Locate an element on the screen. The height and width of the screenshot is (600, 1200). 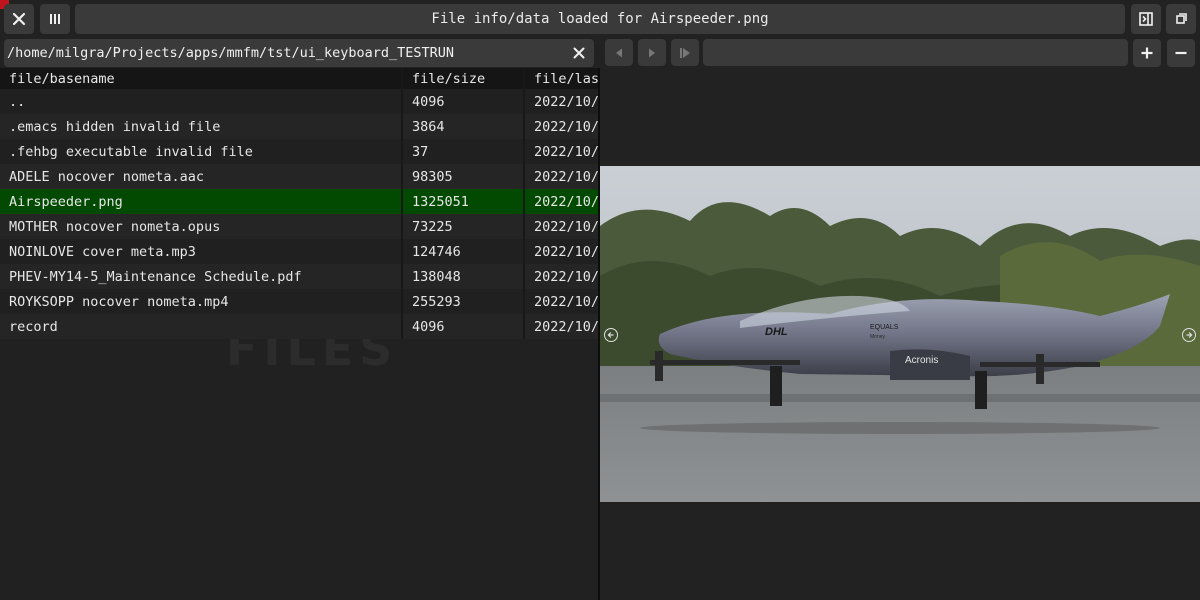
window-title: File info/data loaded for Airspeeder.png is located at coordinates (600, 19).